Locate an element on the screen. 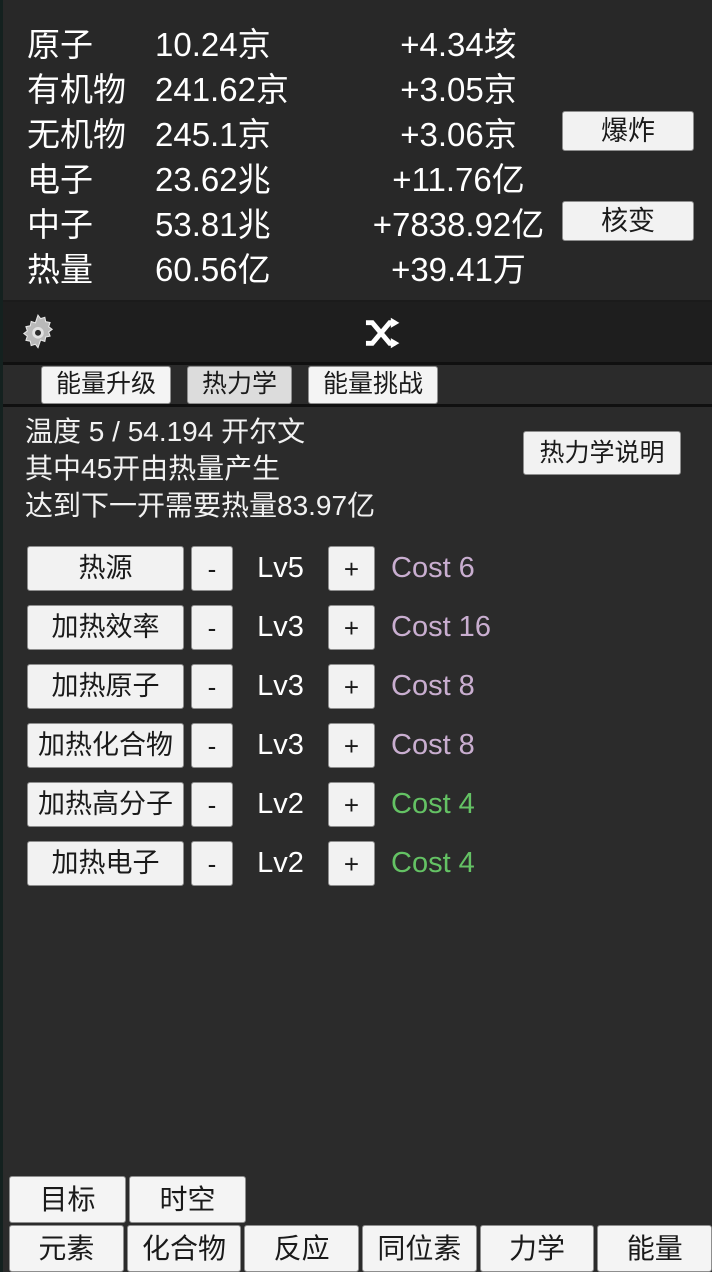 The height and width of the screenshot is (1272, 712). upgrade-cost: Cost 16 is located at coordinates (441, 627).